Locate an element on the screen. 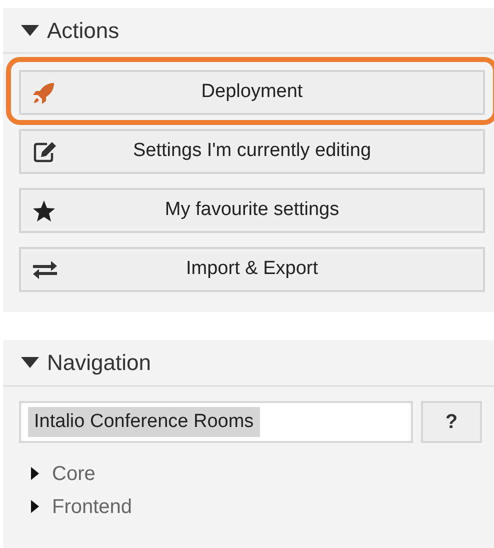 The width and height of the screenshot is (494, 548). action-button: Deployment is located at coordinates (252, 92).